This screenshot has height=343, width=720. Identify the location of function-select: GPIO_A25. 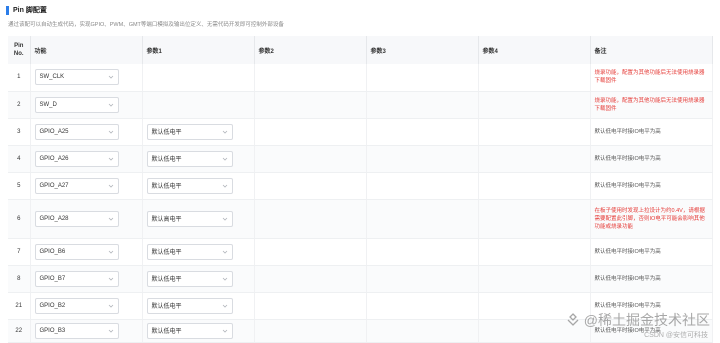
(76, 131).